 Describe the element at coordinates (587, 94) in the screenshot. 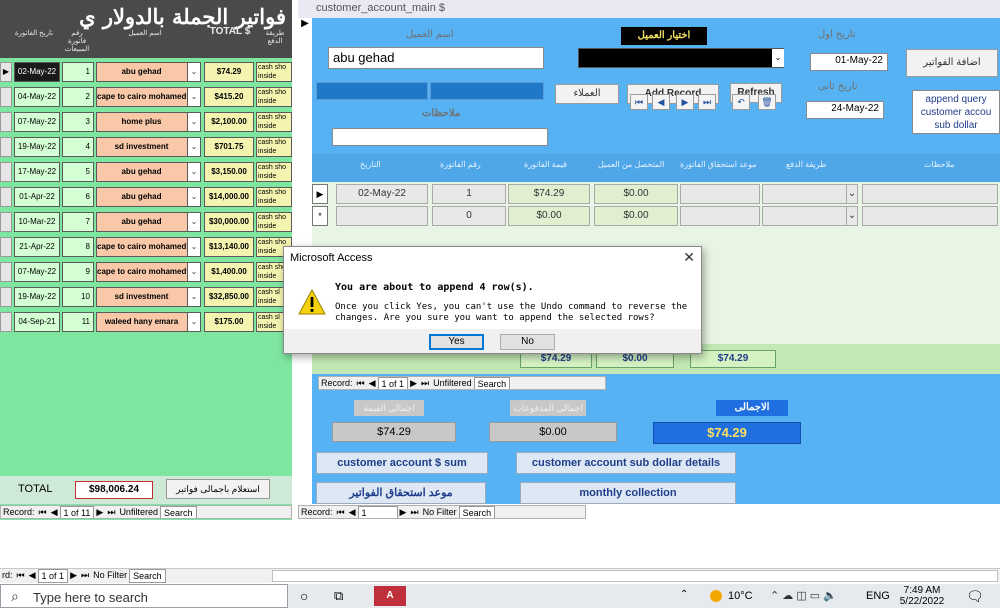

I see `customers-button: العملاء` at that location.